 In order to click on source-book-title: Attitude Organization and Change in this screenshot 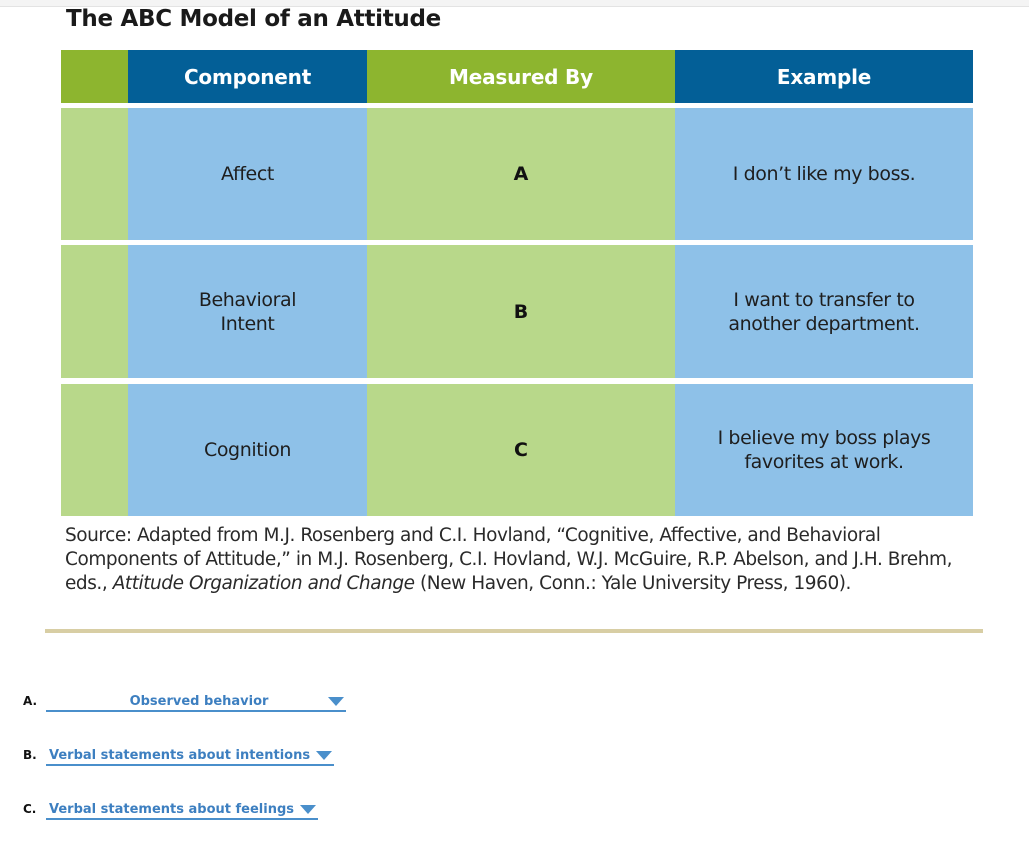, I will do `click(263, 583)`.